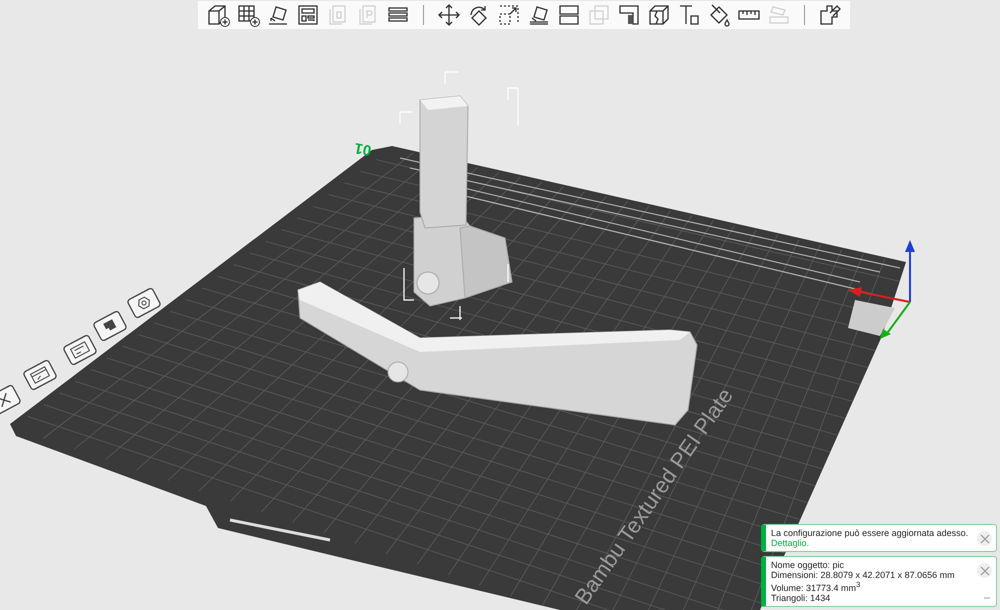  What do you see at coordinates (874, 543) in the screenshot?
I see `detail-link: Dettaglio.` at bounding box center [874, 543].